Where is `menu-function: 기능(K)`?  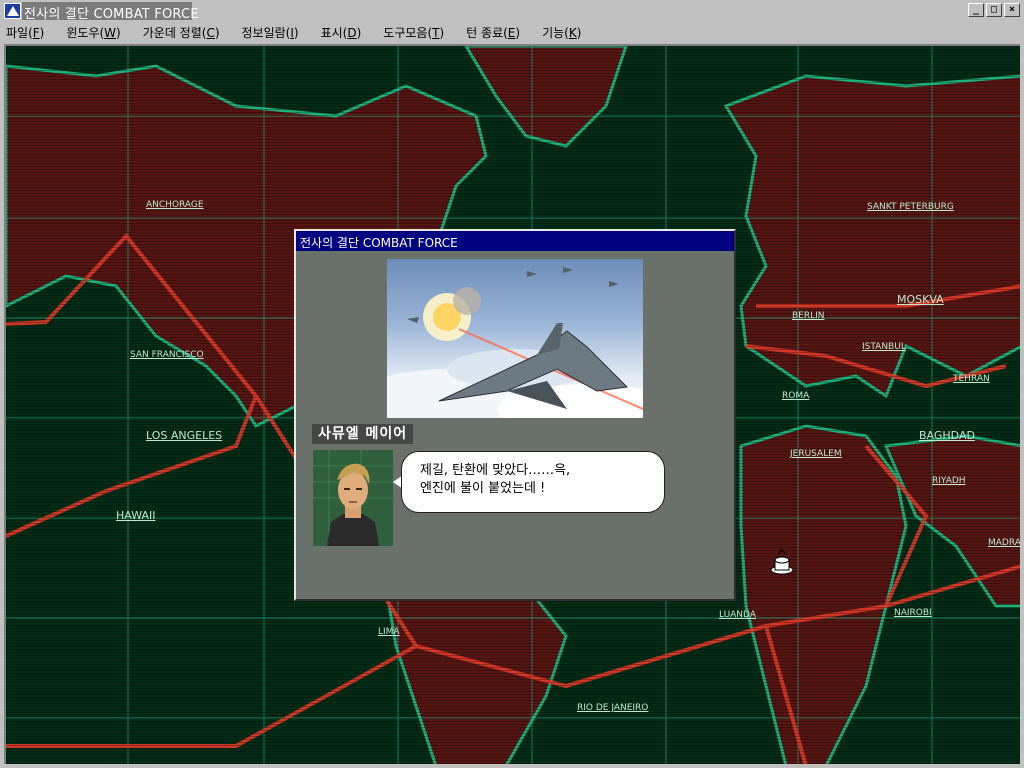
menu-function: 기능(K) is located at coordinates (561, 32).